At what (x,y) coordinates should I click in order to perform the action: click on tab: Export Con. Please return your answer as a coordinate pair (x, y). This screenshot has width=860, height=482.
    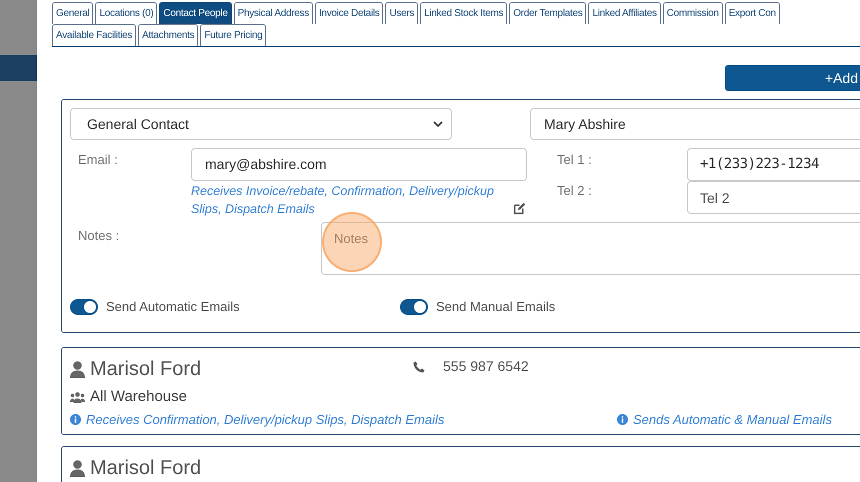
    Looking at the image, I should click on (752, 13).